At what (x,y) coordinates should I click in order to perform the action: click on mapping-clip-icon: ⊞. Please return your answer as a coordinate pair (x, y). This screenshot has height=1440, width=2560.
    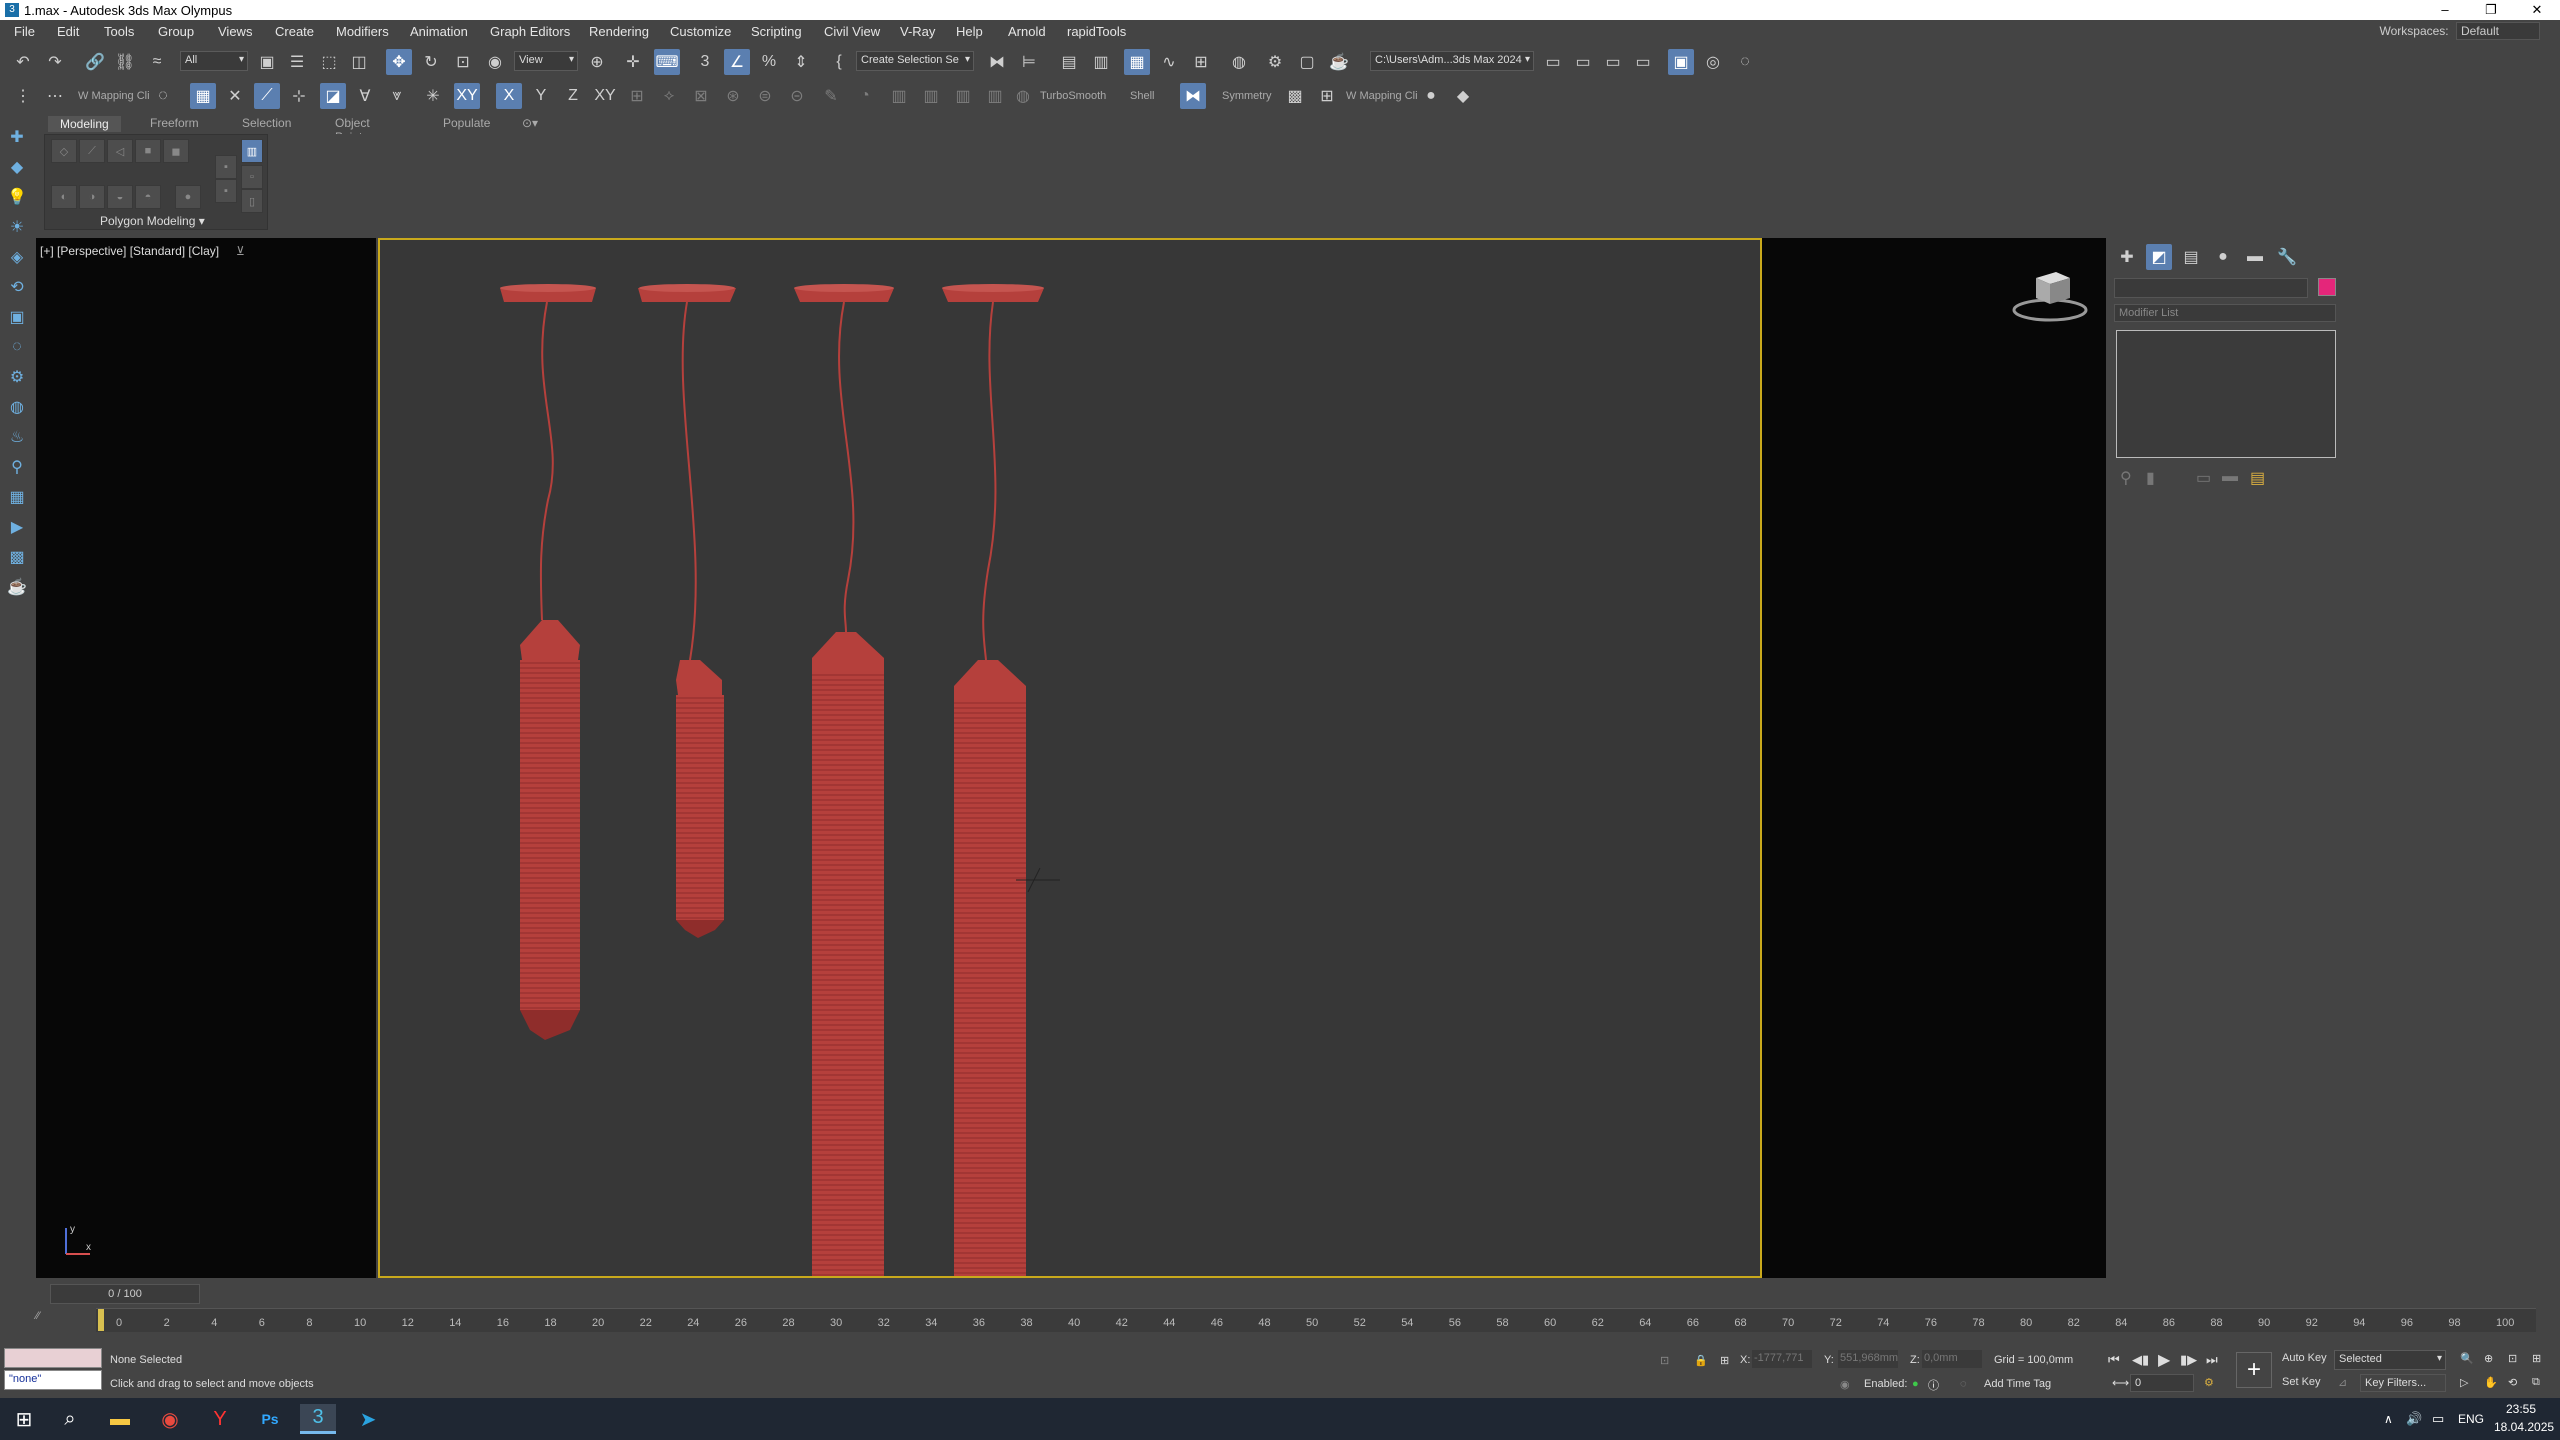
    Looking at the image, I should click on (1327, 96).